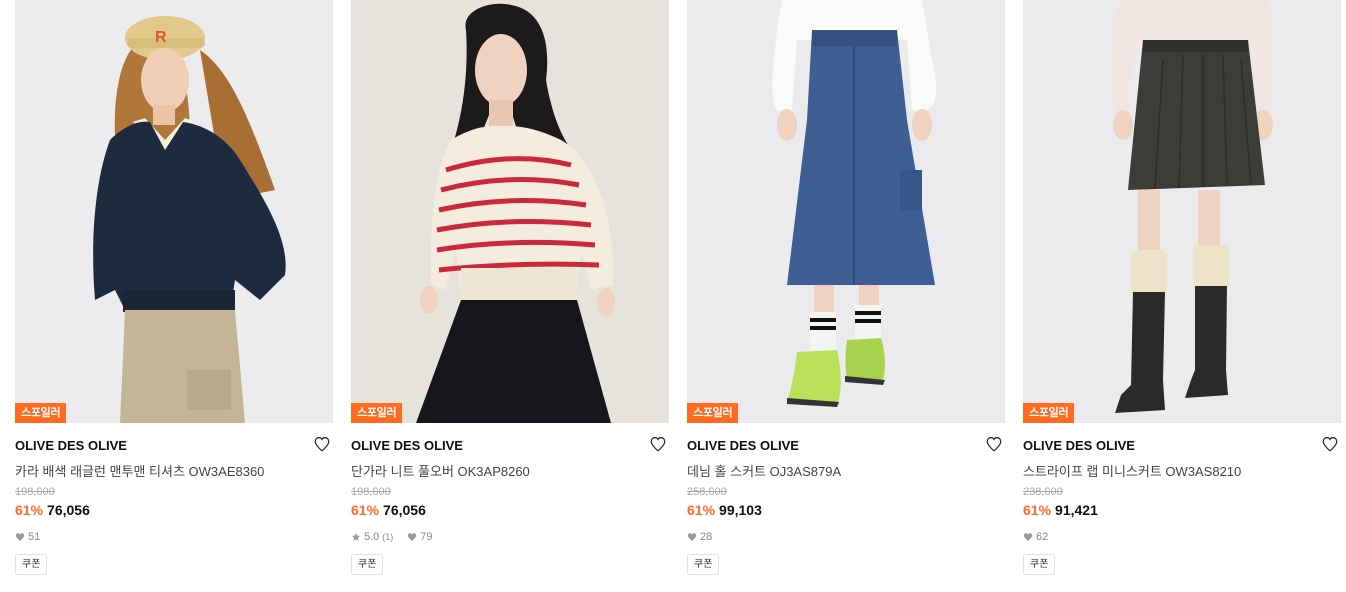 Image resolution: width=1346 pixels, height=592 pixels. I want to click on like-count: 79, so click(426, 537).